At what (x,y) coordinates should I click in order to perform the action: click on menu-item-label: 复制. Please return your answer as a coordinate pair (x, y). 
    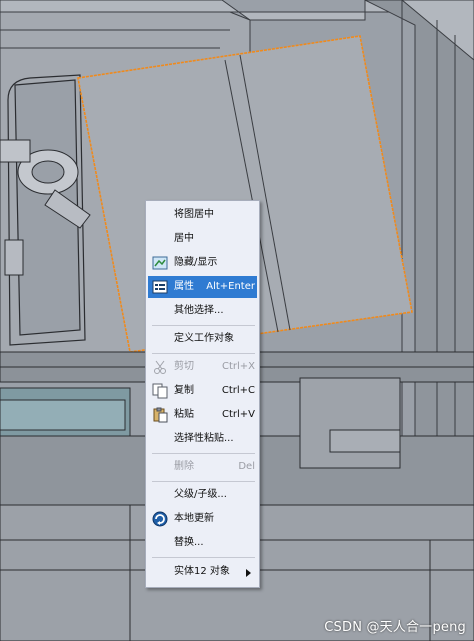
    Looking at the image, I should click on (184, 390).